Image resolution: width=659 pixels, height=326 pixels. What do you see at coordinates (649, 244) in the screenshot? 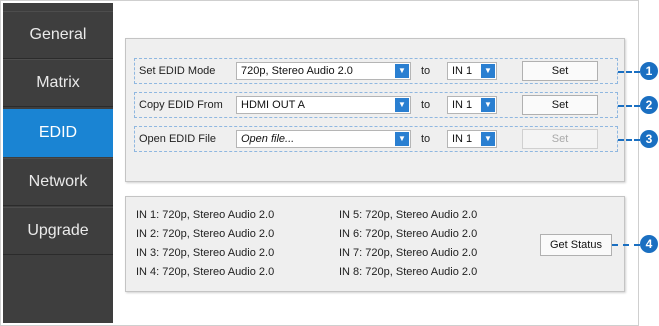
I see `callout-badge-4: 4` at bounding box center [649, 244].